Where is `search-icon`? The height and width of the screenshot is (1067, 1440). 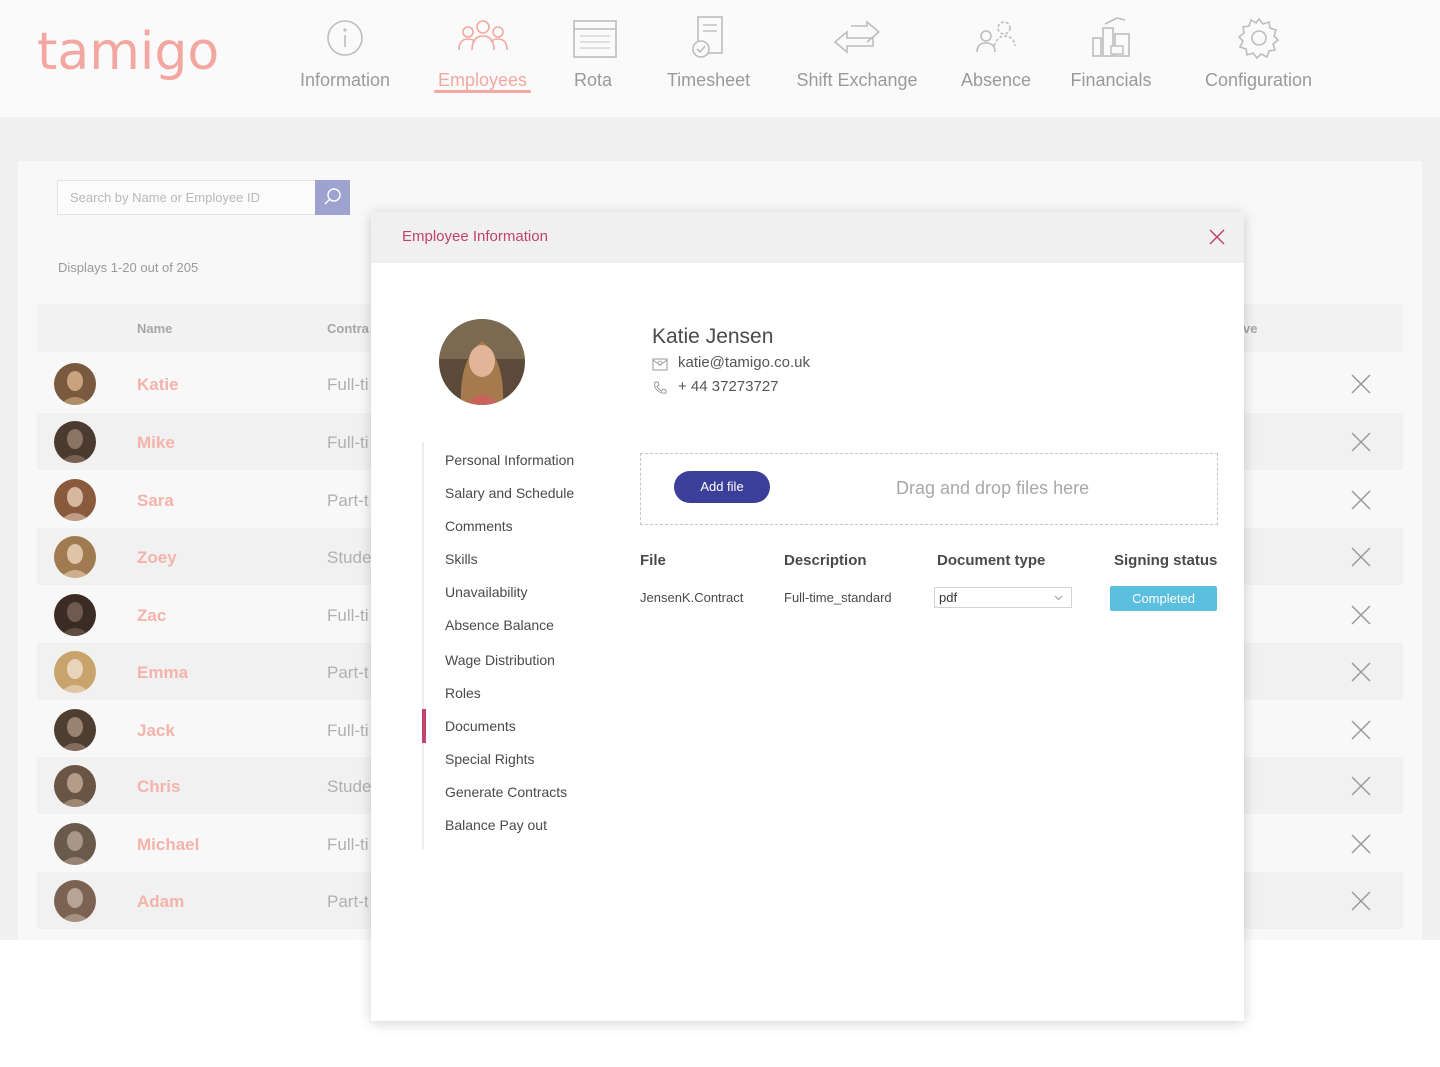 search-icon is located at coordinates (332, 196).